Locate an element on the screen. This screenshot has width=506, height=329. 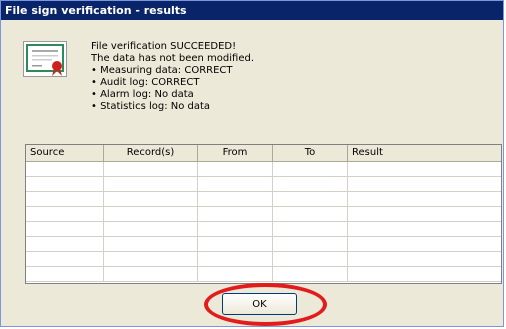
column-header-result: Result is located at coordinates (424, 153).